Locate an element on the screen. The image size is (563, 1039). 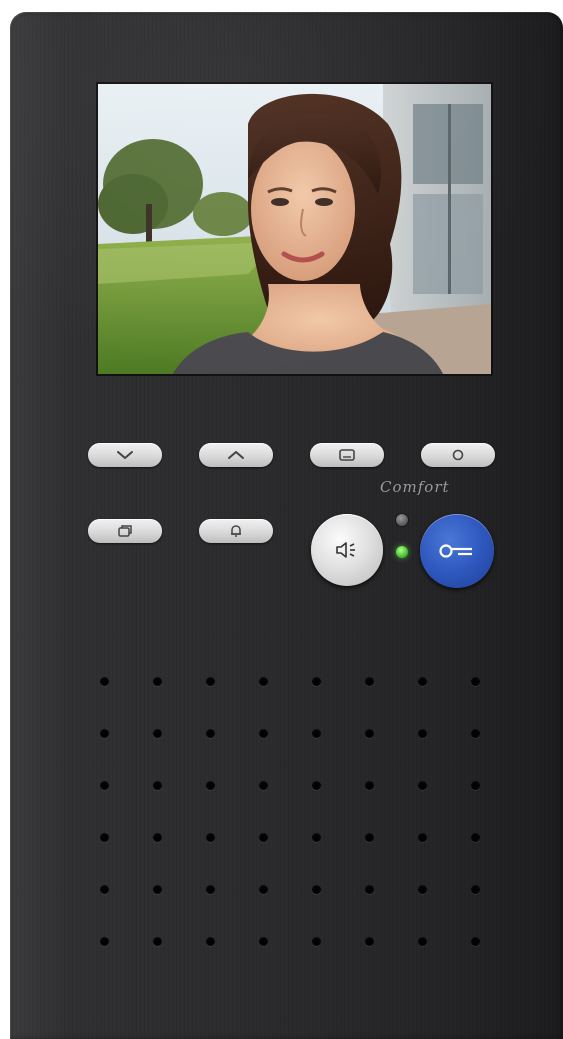
circle-icon is located at coordinates (458, 455).